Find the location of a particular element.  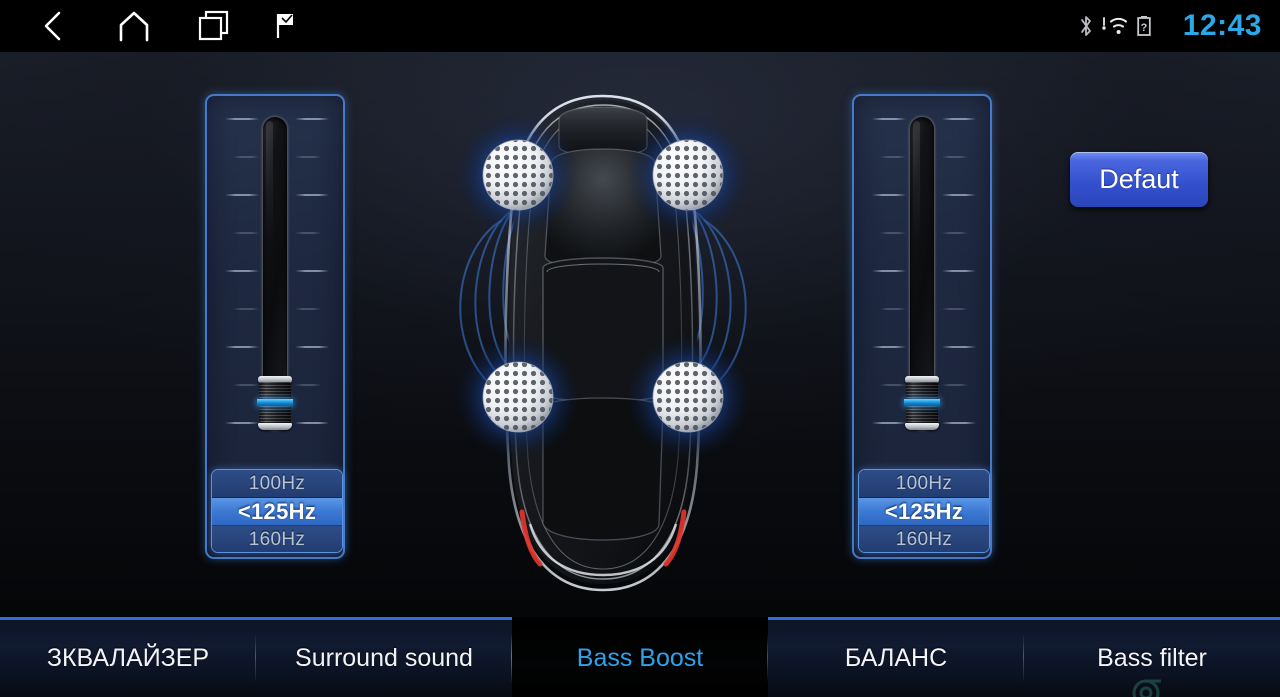

left-frequency-list: 100Hz <125Hz 160Hz is located at coordinates (277, 511).